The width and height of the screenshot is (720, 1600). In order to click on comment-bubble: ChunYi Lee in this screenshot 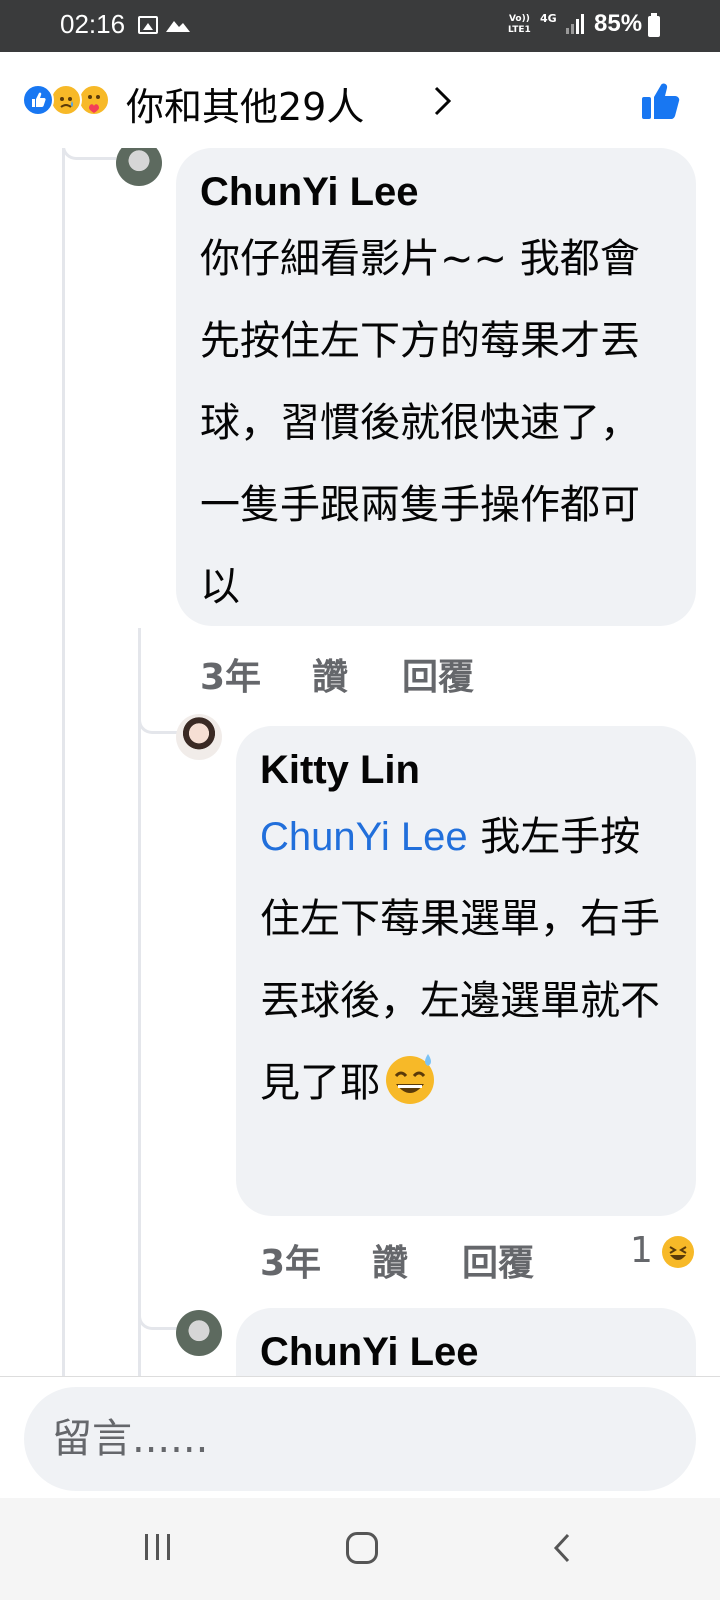, I will do `click(466, 1342)`.